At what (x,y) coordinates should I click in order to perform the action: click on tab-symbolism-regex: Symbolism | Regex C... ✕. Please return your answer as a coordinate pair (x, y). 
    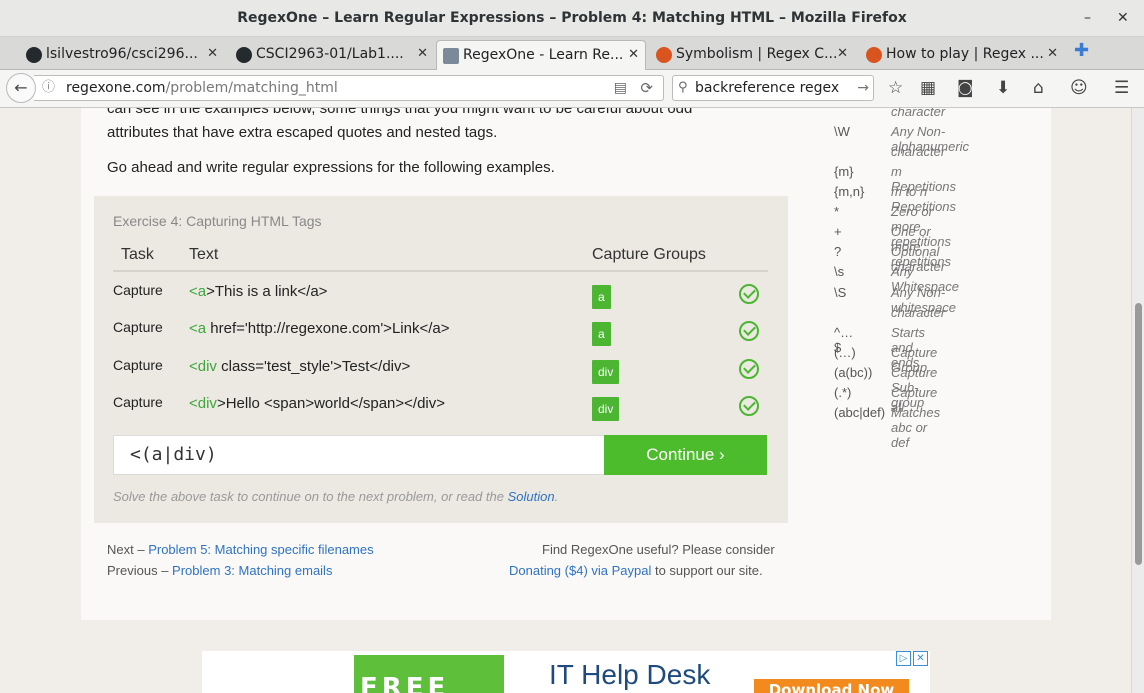
    Looking at the image, I should click on (752, 55).